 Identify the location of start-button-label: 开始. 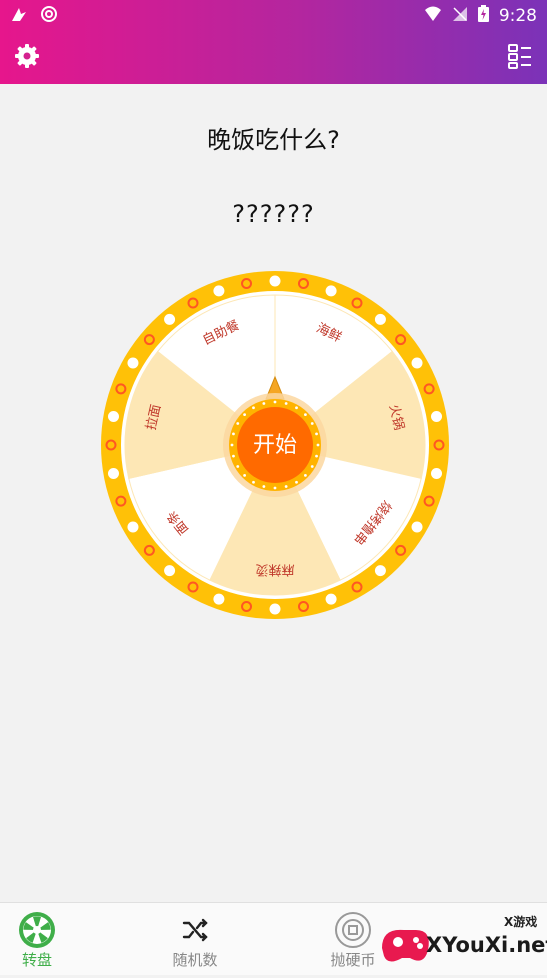
(275, 445).